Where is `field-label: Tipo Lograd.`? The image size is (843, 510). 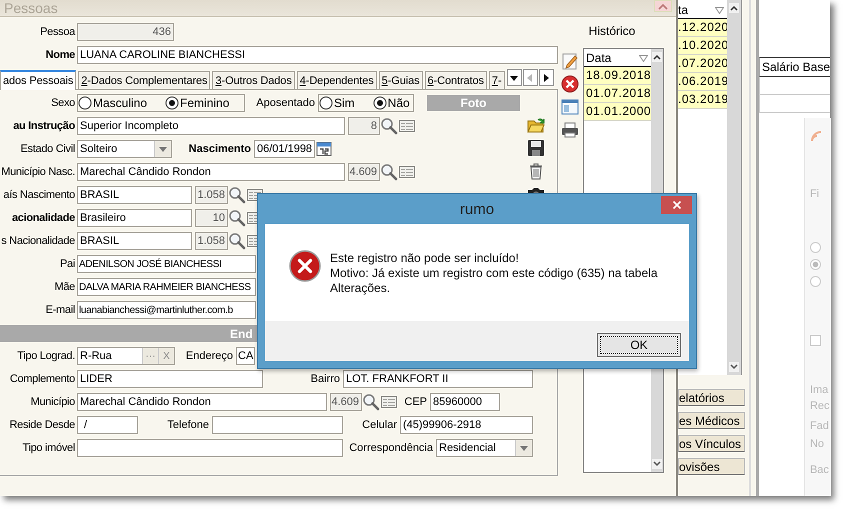 field-label: Tipo Lograd. is located at coordinates (46, 356).